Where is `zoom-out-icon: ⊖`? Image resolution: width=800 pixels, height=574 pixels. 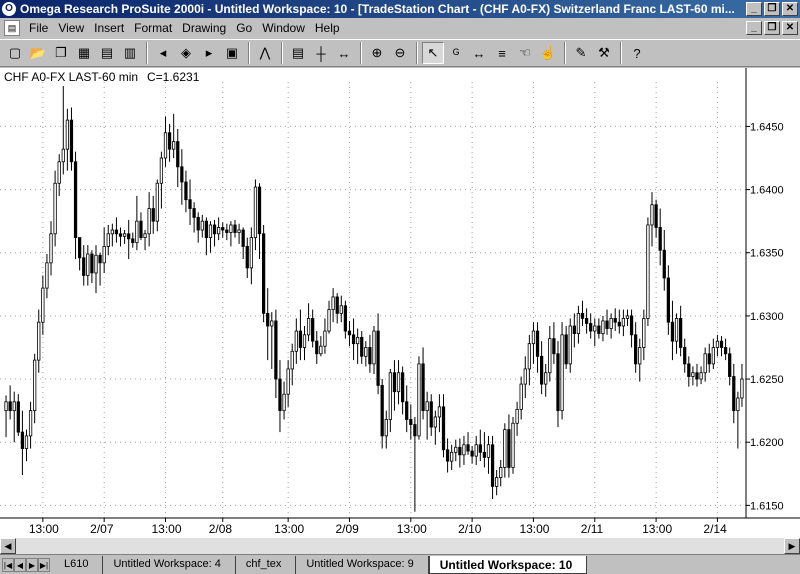
zoom-out-icon: ⊖ is located at coordinates (400, 53).